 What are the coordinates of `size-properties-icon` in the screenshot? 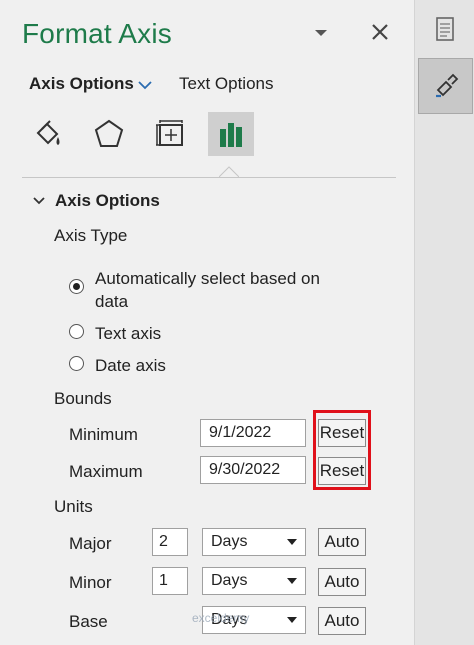 It's located at (169, 133).